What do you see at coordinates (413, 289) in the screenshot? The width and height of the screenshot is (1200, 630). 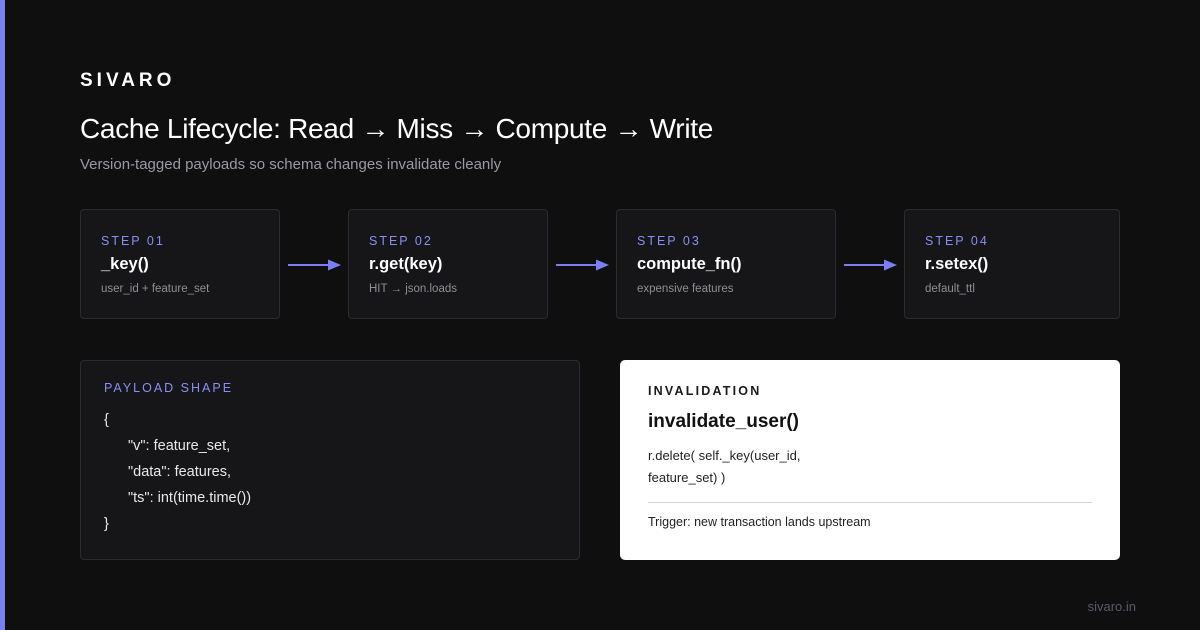 I see `step-description: HIT → json.loads` at bounding box center [413, 289].